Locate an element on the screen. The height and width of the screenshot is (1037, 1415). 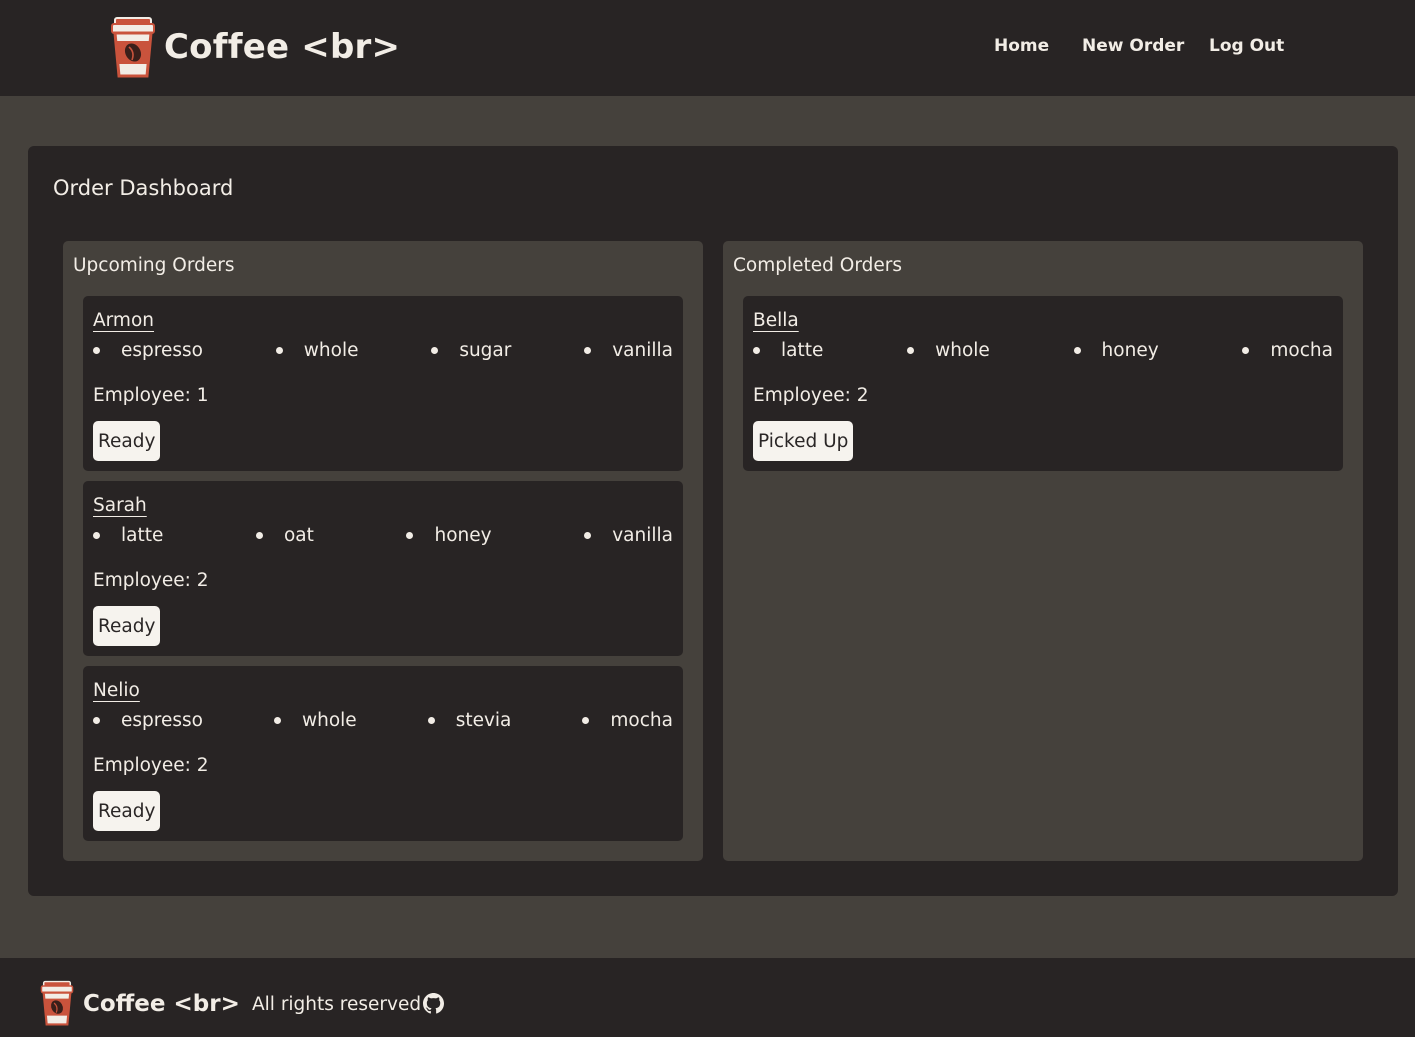
order-customer-name: Sarah is located at coordinates (120, 505).